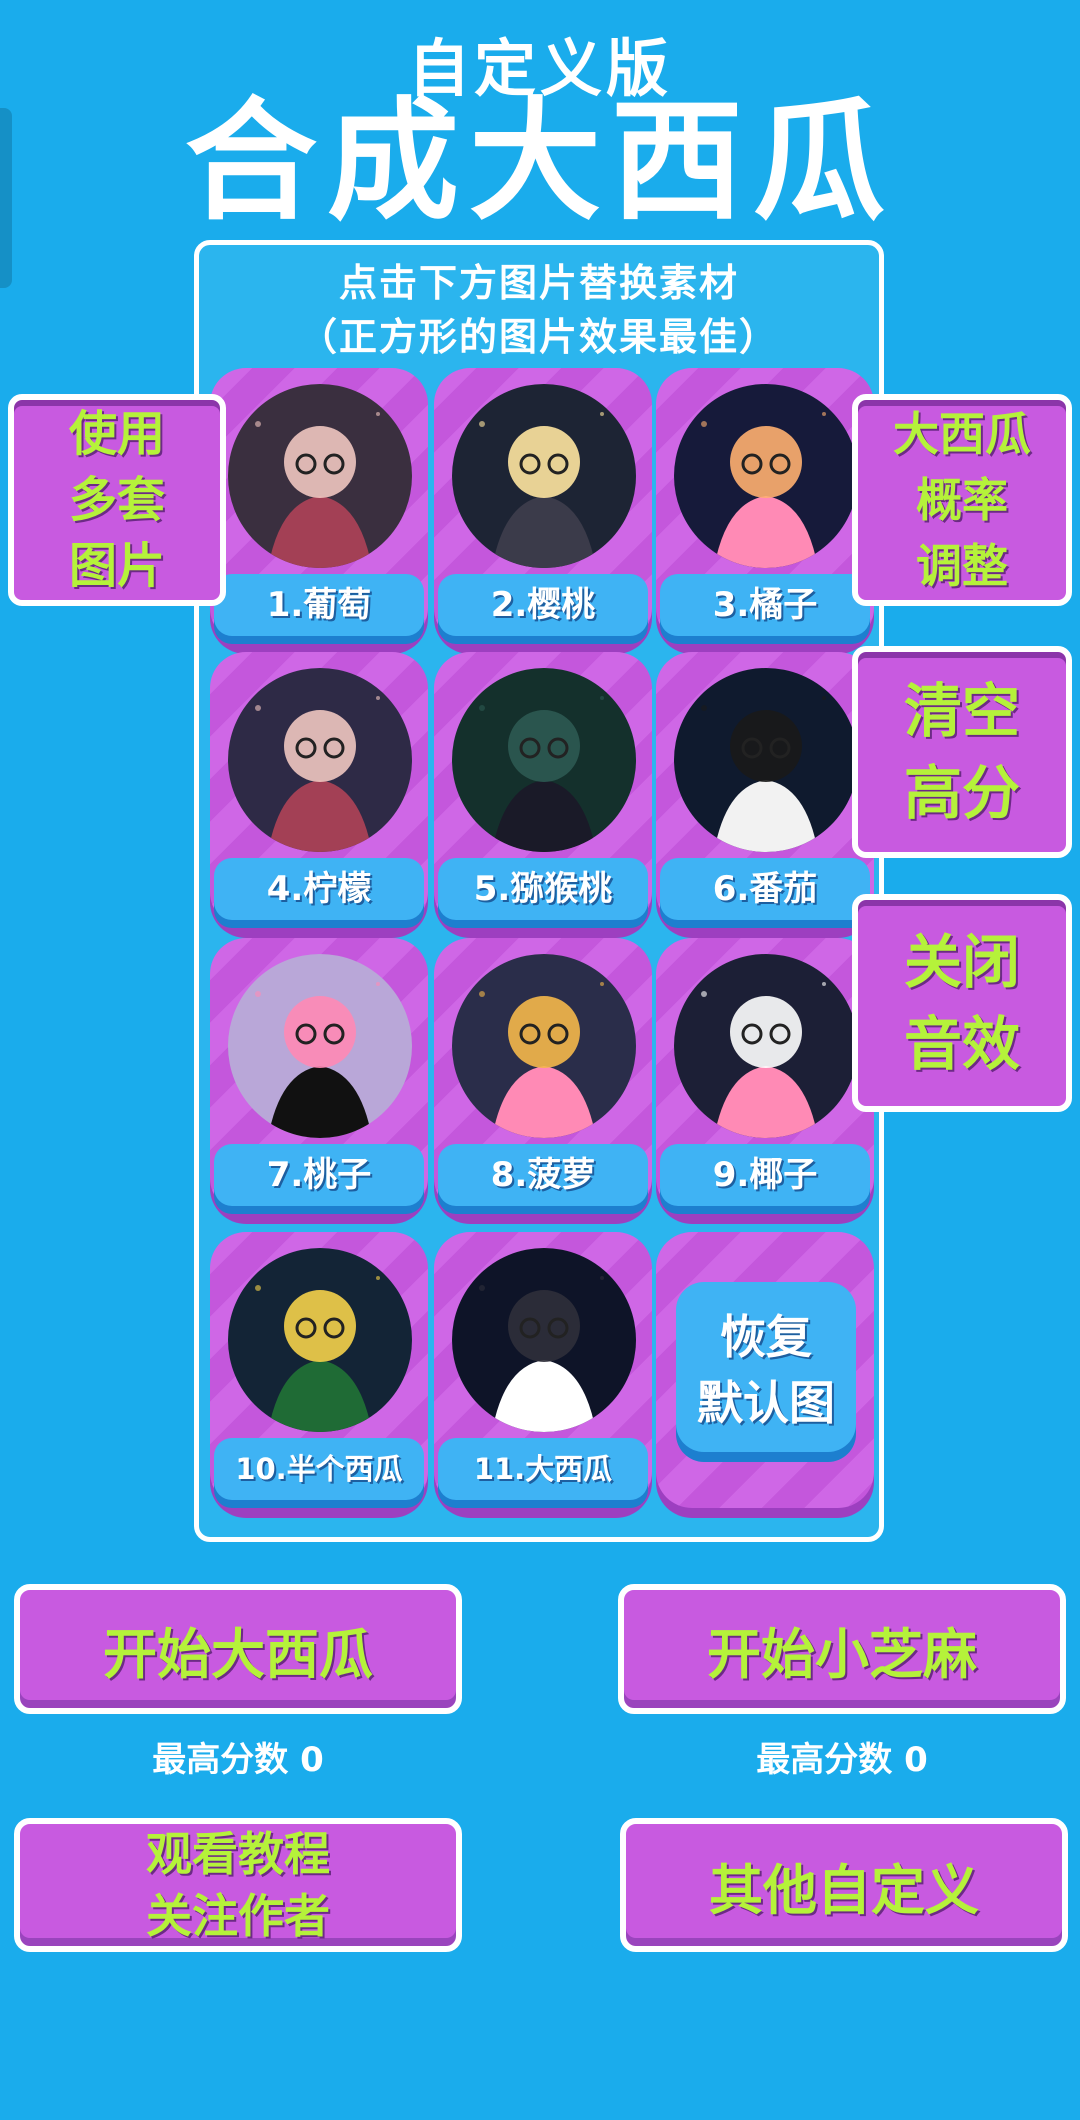  I want to click on multi-line3: 图片, so click(116, 566).